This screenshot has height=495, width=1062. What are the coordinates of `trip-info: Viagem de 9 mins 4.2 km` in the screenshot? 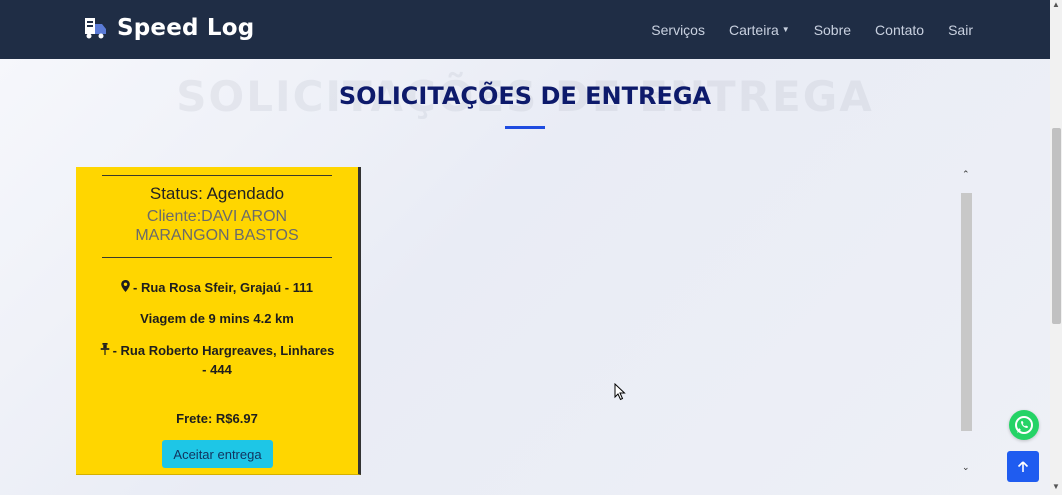 It's located at (217, 318).